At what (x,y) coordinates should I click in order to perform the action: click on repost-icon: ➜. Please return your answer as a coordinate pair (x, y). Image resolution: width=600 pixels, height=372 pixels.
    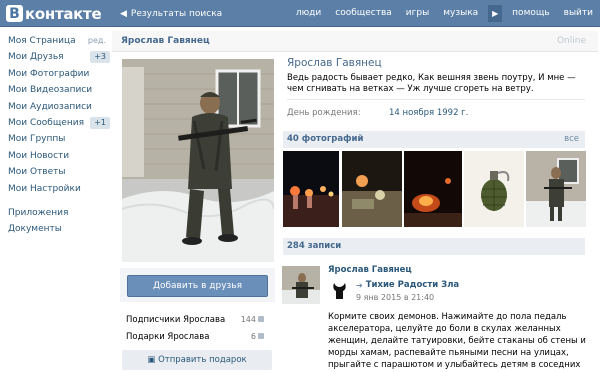
    Looking at the image, I should click on (359, 285).